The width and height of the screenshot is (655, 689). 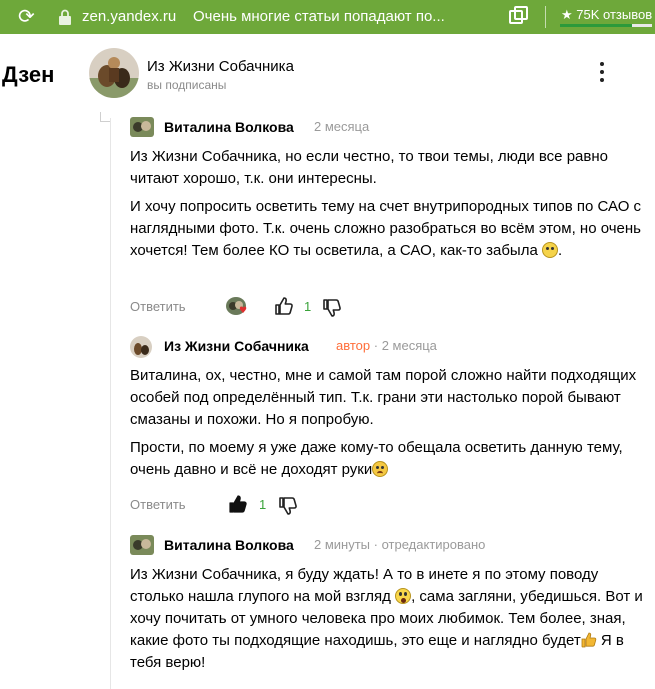 What do you see at coordinates (545, 17) in the screenshot?
I see `toolbar-divider` at bounding box center [545, 17].